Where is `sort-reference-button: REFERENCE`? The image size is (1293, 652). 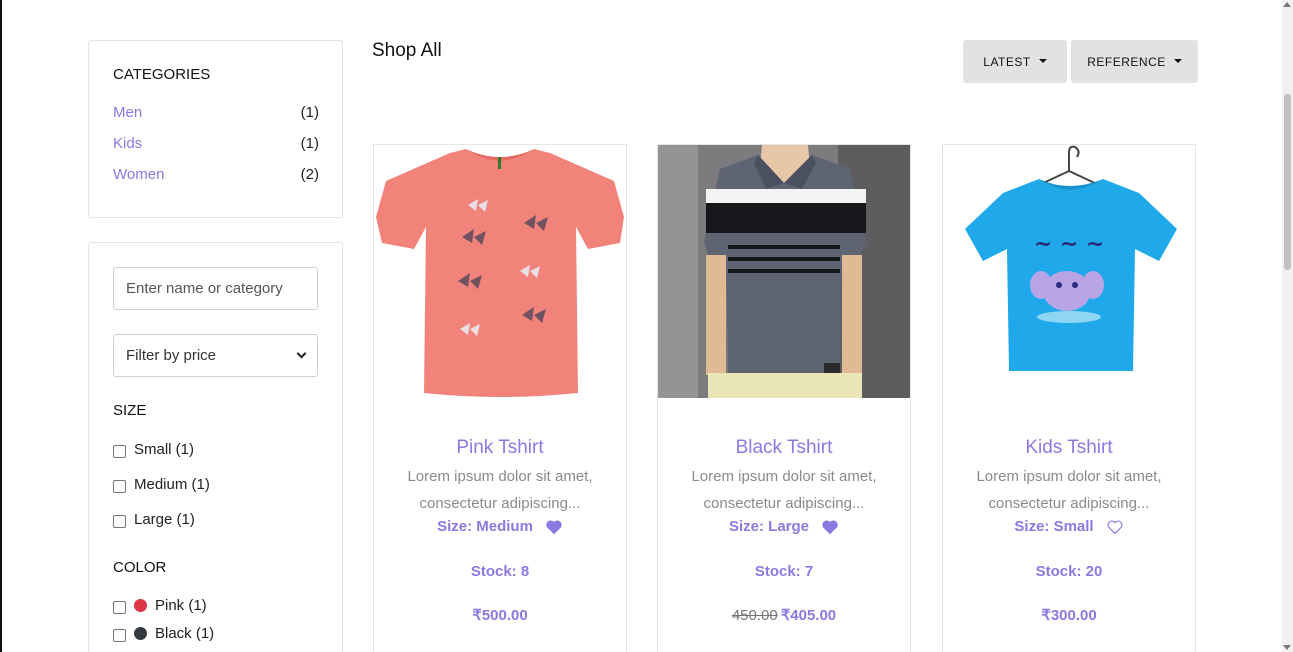 sort-reference-button: REFERENCE is located at coordinates (1134, 61).